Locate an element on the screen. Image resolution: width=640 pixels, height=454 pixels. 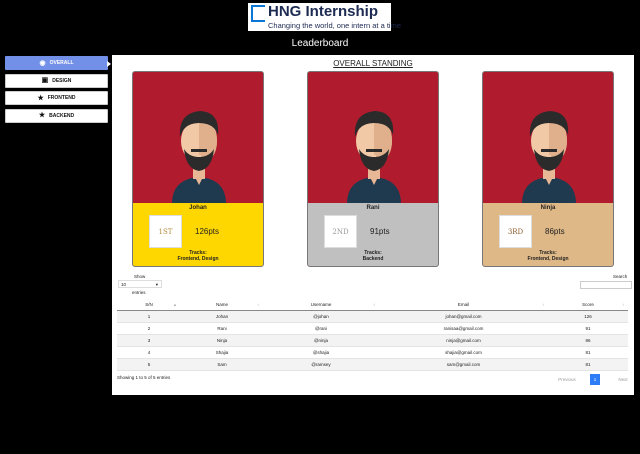
cell-email: sam@gmail.com is located at coordinates (463, 364).